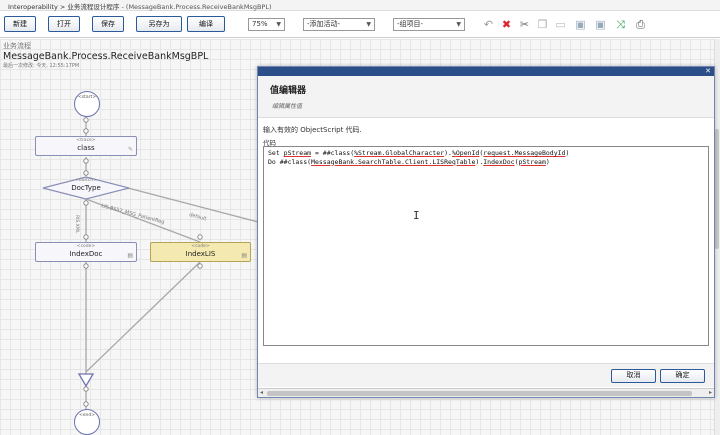  I want to click on dialog-horizontal-scrollbar: ◂ ▸, so click(486, 392).